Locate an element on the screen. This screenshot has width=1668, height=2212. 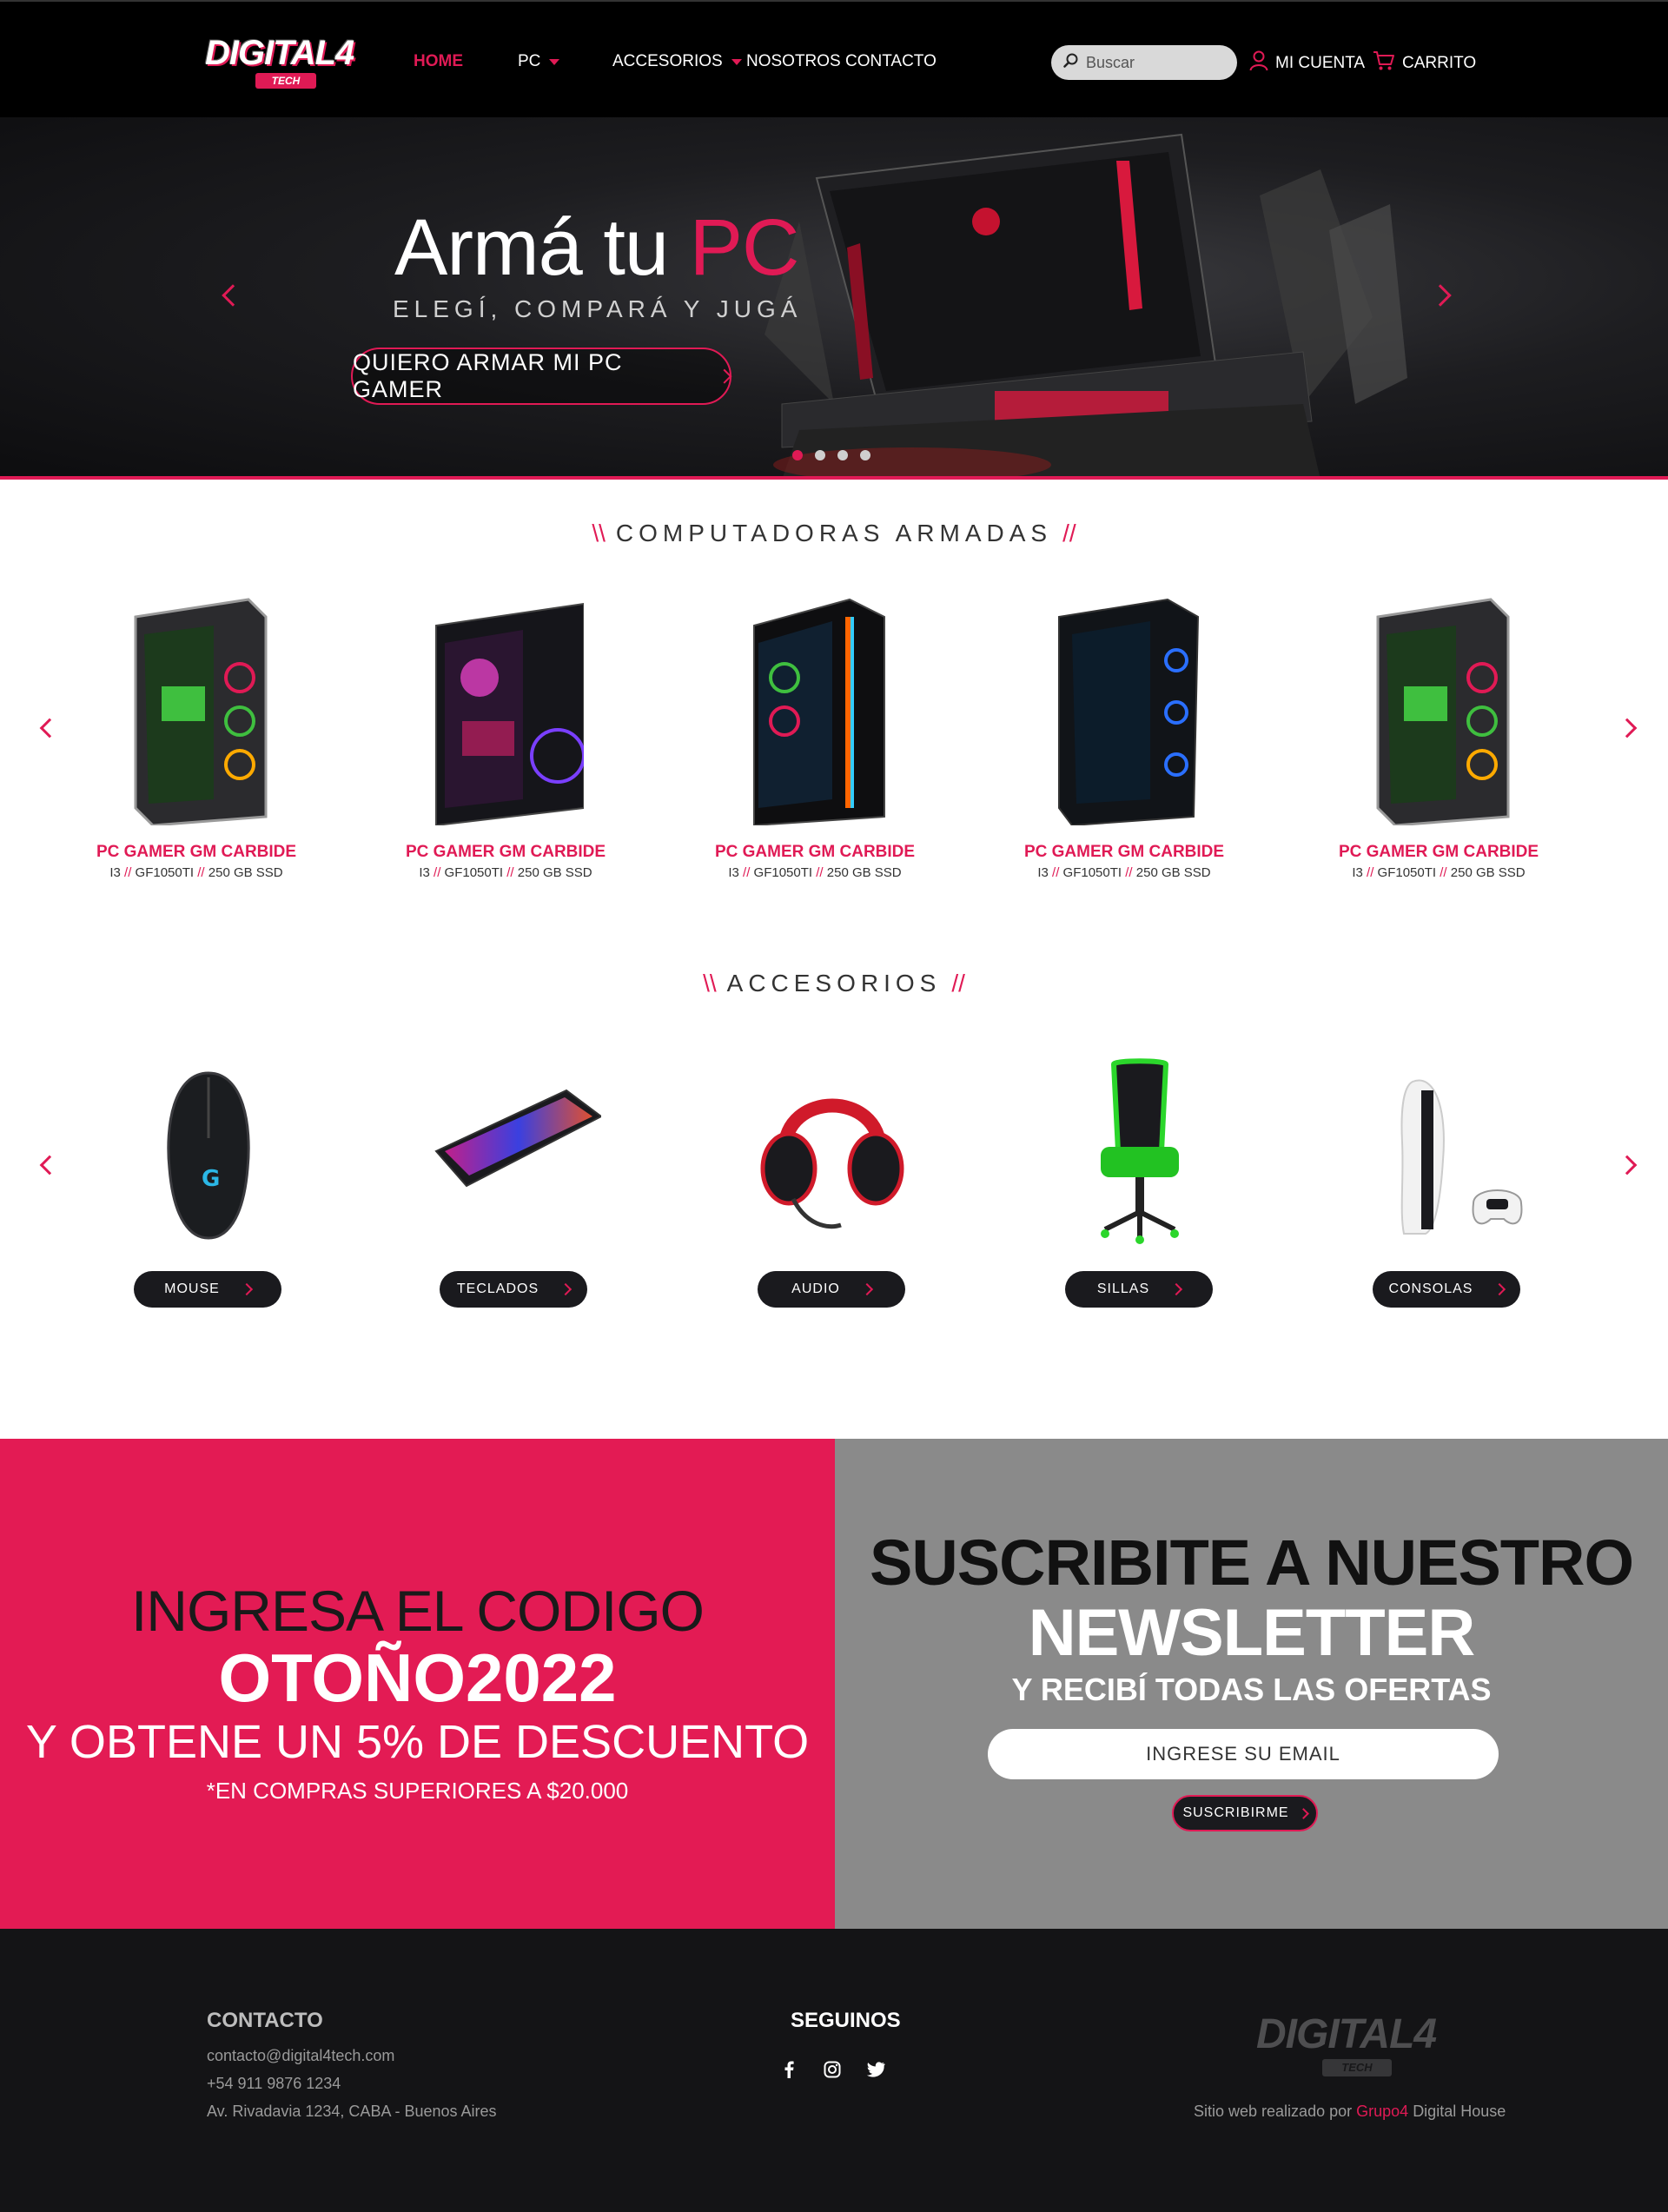
search-box is located at coordinates (1144, 63).